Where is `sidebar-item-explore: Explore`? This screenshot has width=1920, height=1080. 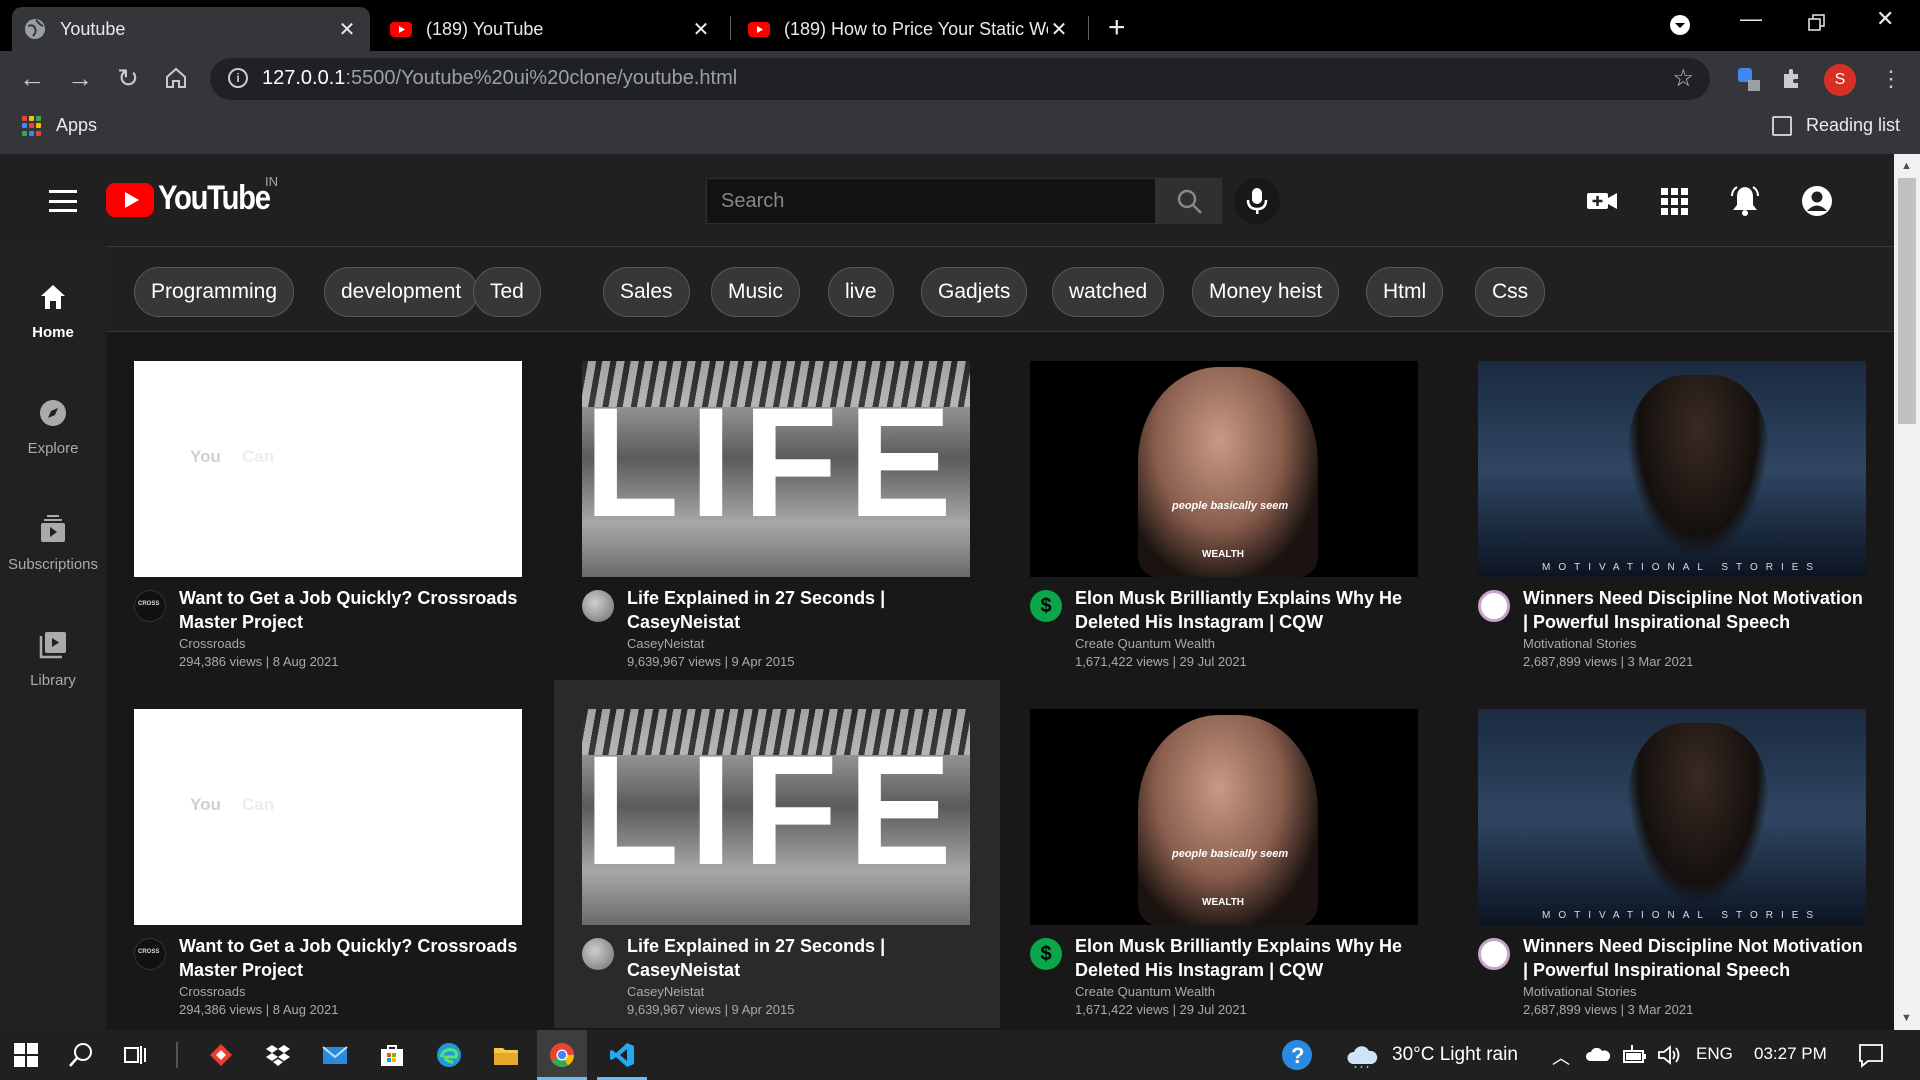 sidebar-item-explore: Explore is located at coordinates (53, 434).